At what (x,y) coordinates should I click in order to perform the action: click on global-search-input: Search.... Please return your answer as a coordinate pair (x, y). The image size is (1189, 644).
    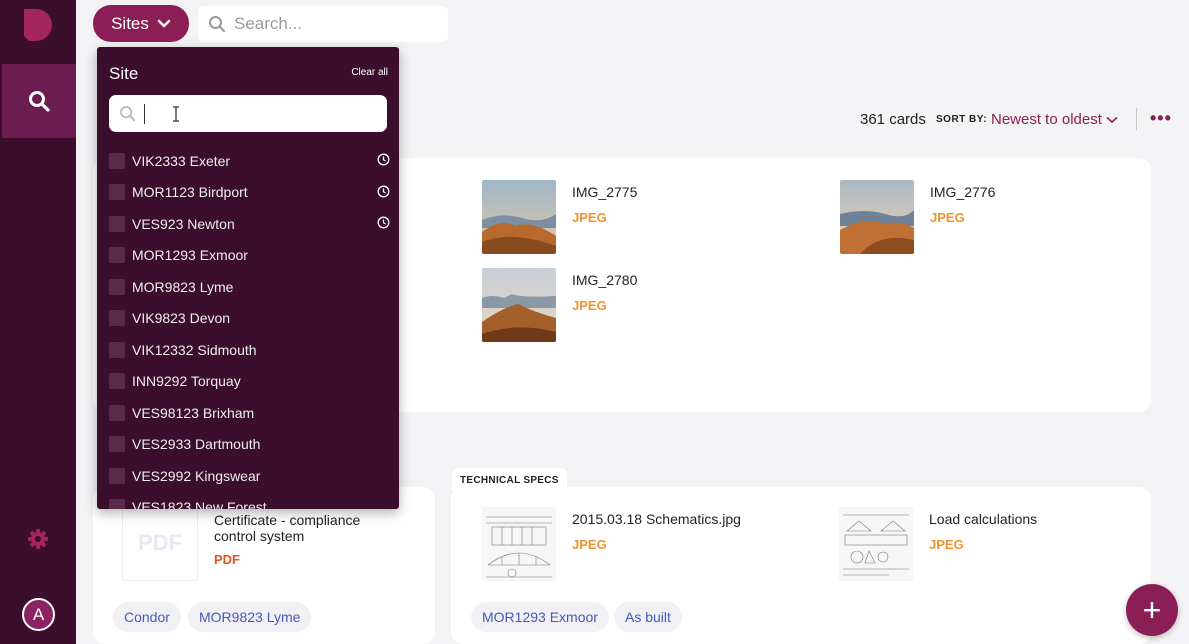
    Looking at the image, I should click on (323, 24).